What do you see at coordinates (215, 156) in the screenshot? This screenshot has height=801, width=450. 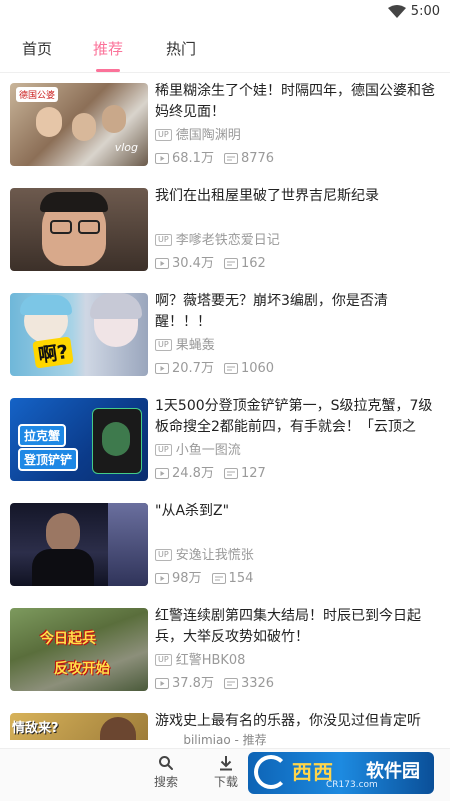 I see `stats-row: 68.1万 8776` at bounding box center [215, 156].